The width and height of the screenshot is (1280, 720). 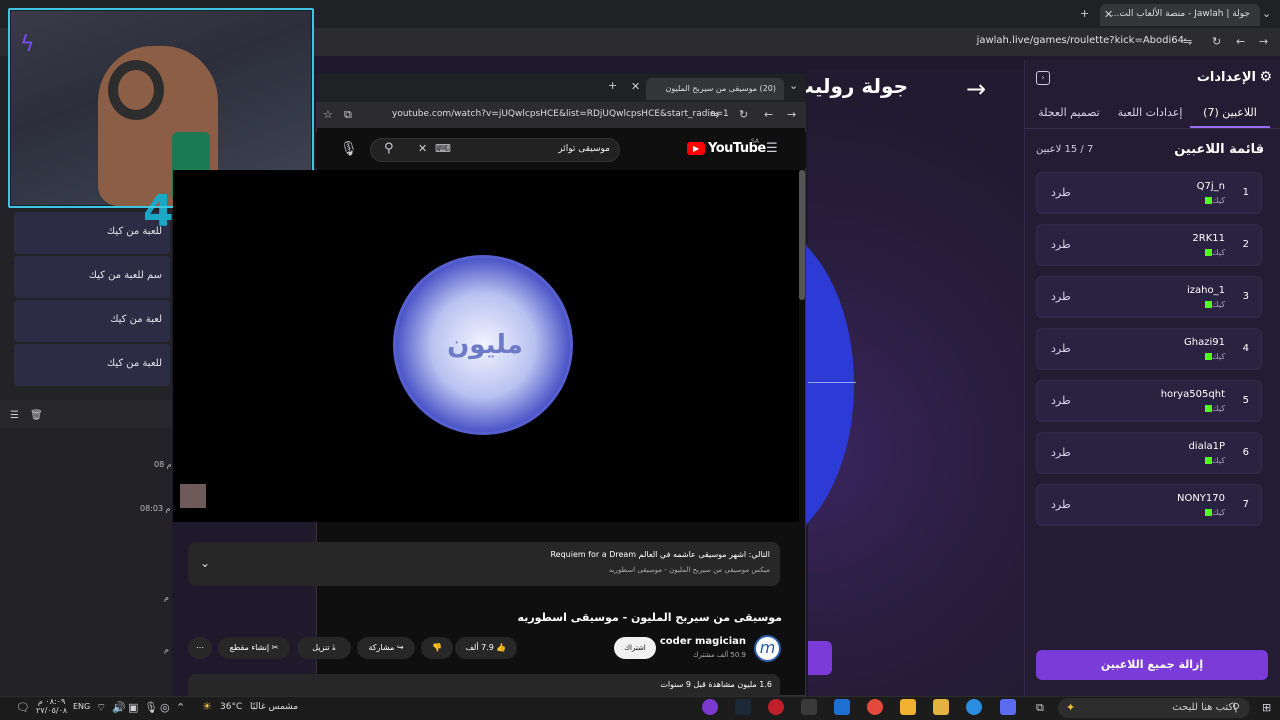 I want to click on list-item: للعبة من كيك, so click(x=92, y=365).